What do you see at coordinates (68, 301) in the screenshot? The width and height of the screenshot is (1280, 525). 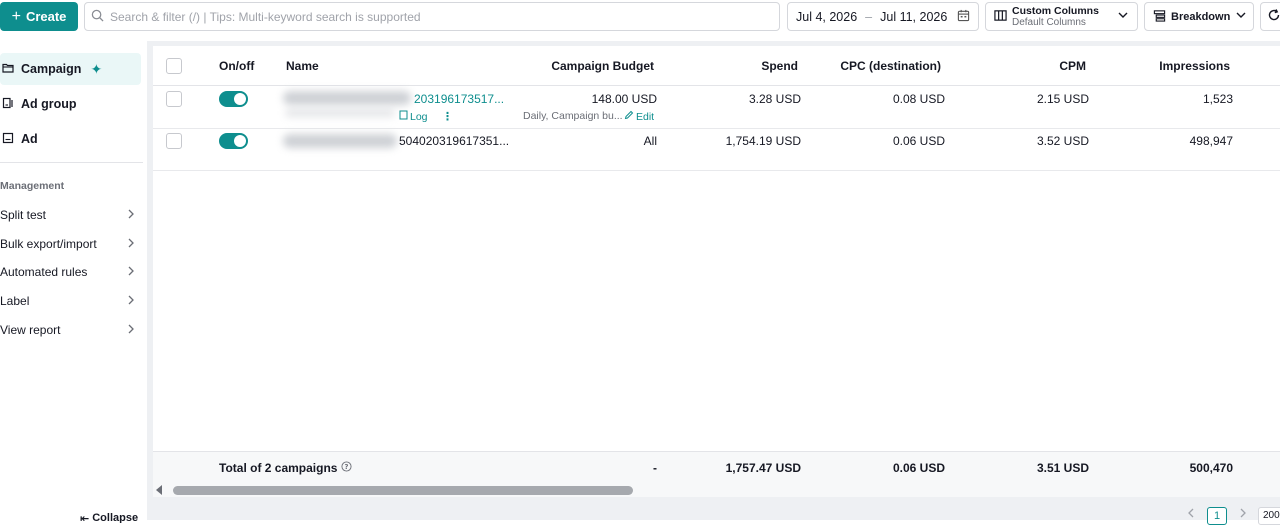 I see `sidebar-item-label-menu: Label` at bounding box center [68, 301].